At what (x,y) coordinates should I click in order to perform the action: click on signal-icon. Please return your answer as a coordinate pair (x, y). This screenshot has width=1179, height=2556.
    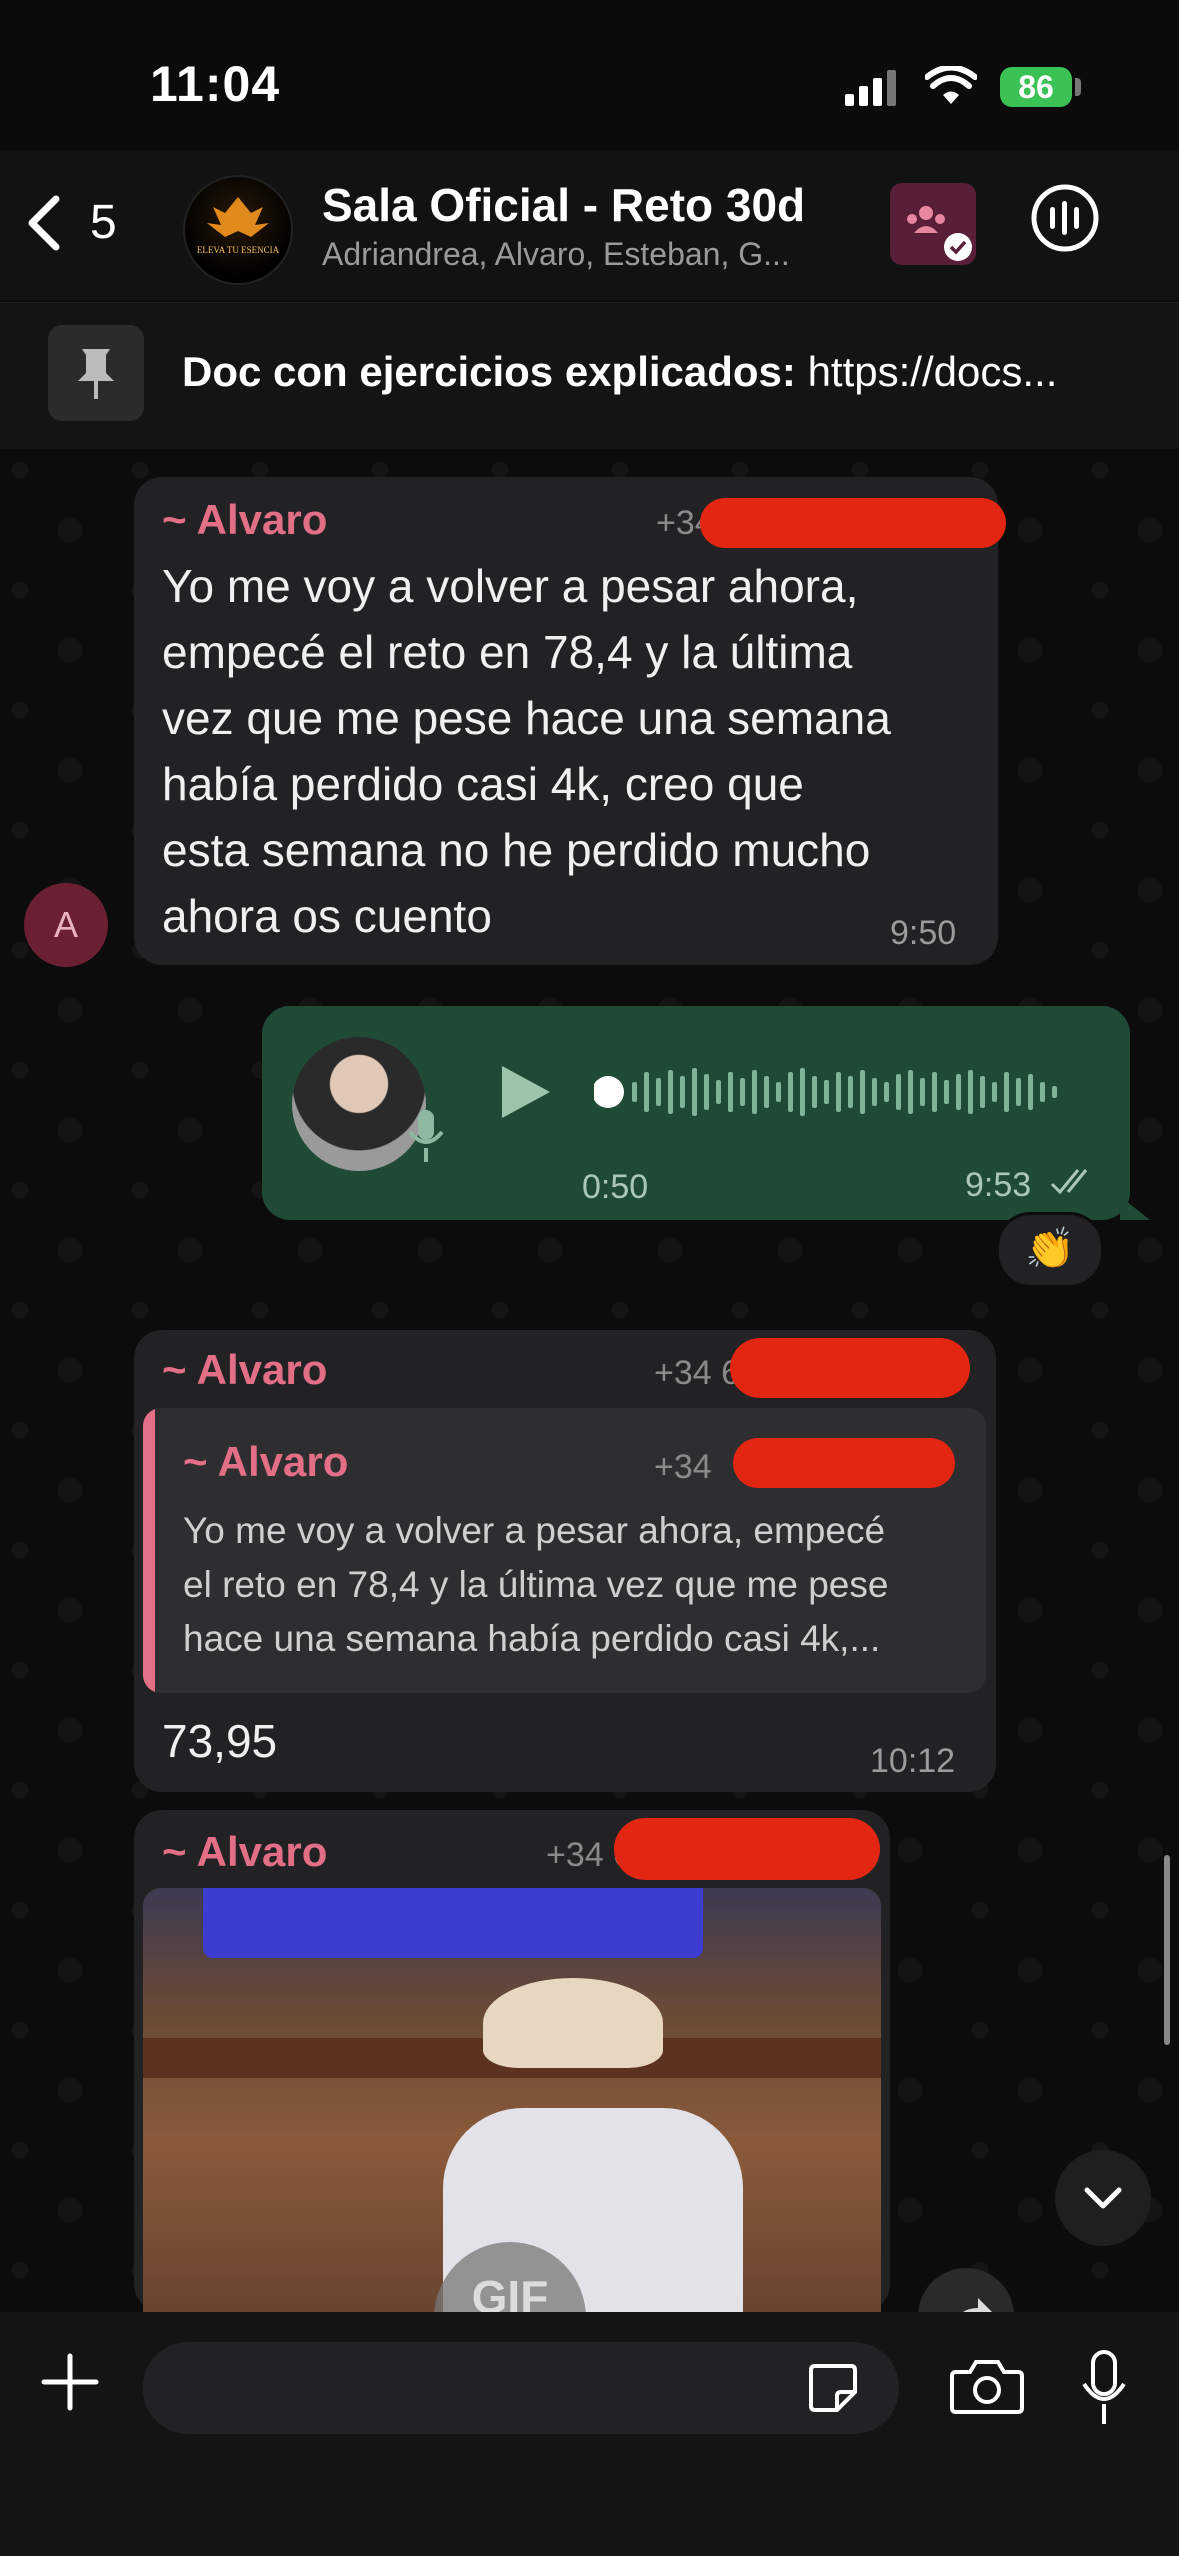
    Looking at the image, I should click on (870, 88).